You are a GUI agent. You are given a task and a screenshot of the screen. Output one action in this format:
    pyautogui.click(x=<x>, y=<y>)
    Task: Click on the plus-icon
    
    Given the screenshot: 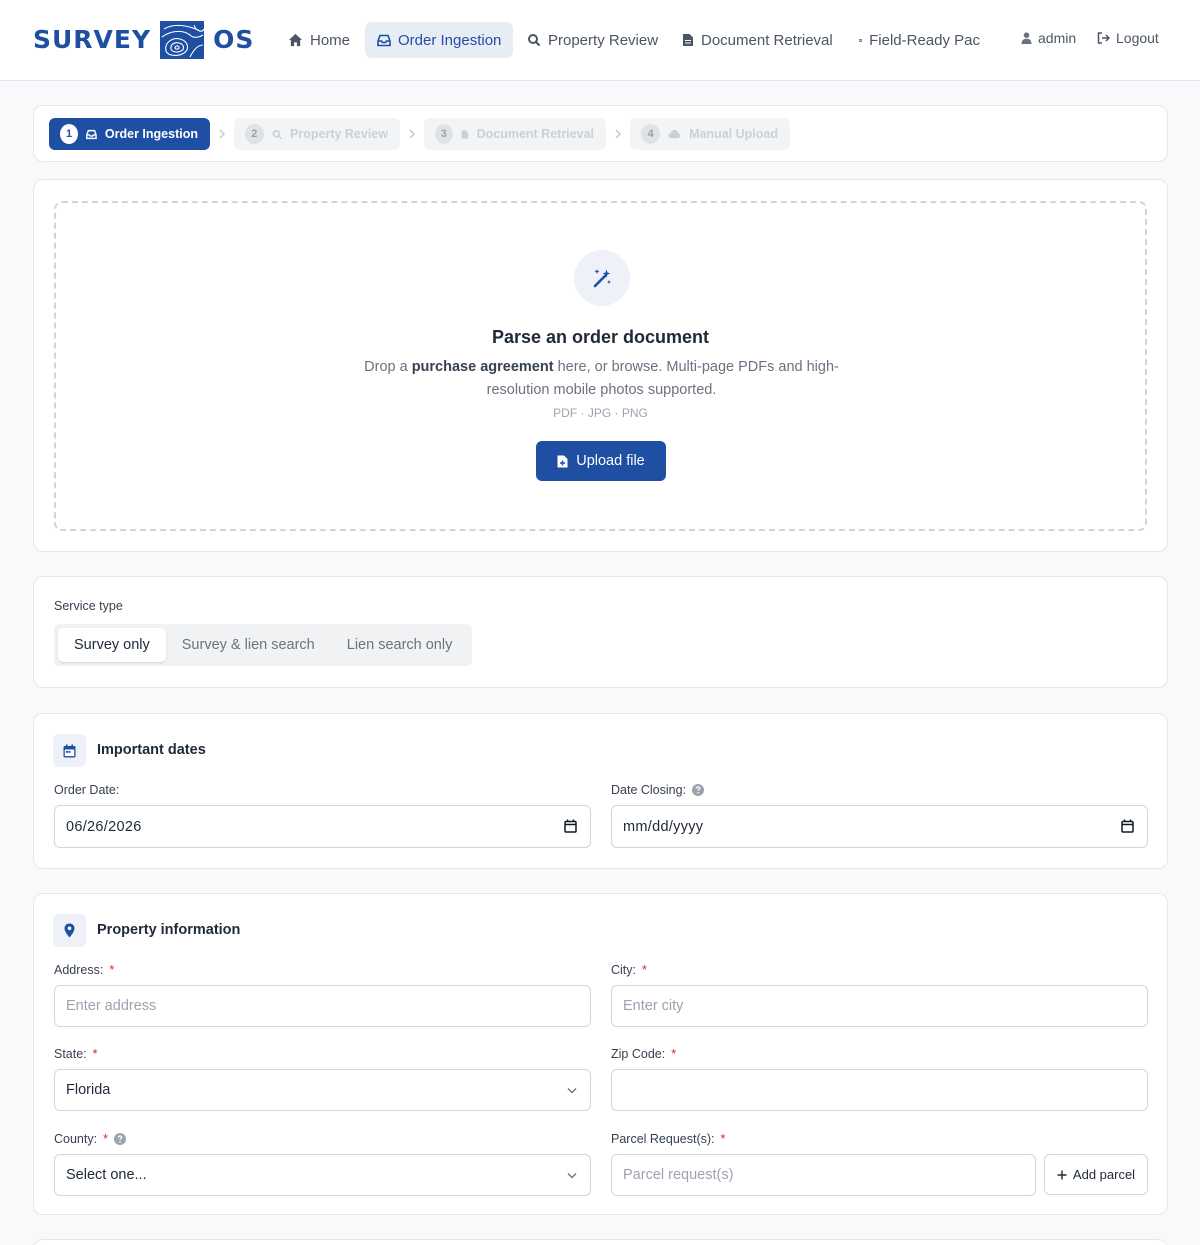 What is the action you would take?
    pyautogui.click(x=1062, y=1174)
    